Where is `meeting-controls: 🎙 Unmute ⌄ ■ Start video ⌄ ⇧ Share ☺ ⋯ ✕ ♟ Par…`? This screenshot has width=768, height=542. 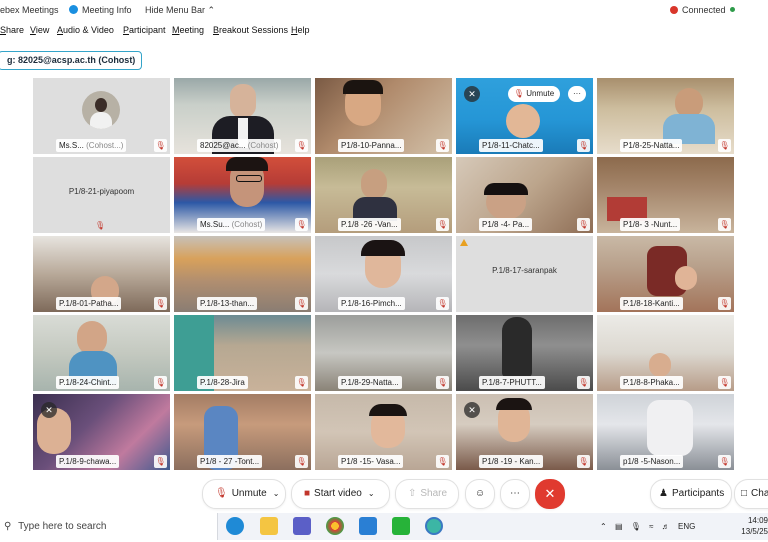 meeting-controls: 🎙 Unmute ⌄ ■ Start video ⌄ ⇧ Share ☺ ⋯ ✕ ♟ Par… is located at coordinates (384, 494).